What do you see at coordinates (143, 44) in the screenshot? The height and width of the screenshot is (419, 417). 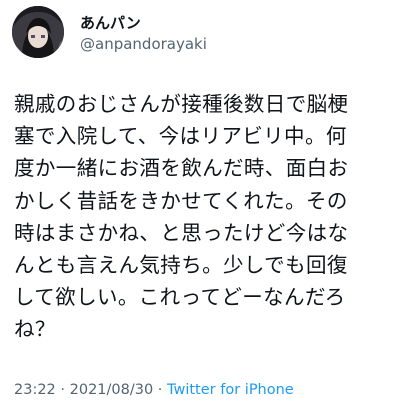 I see `user-handle: @anpandorayaki` at bounding box center [143, 44].